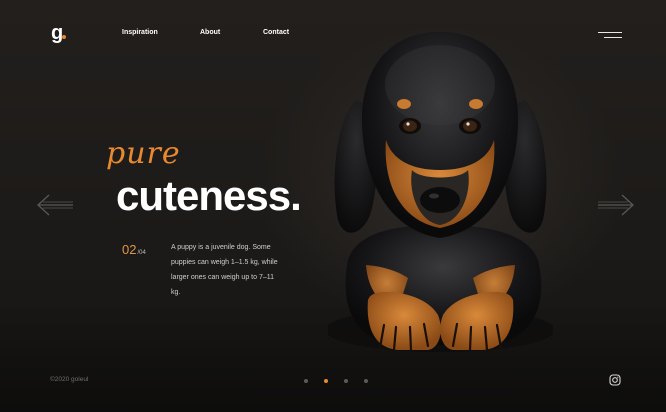  Describe the element at coordinates (129, 249) in the screenshot. I see `slide-current: 02` at that location.